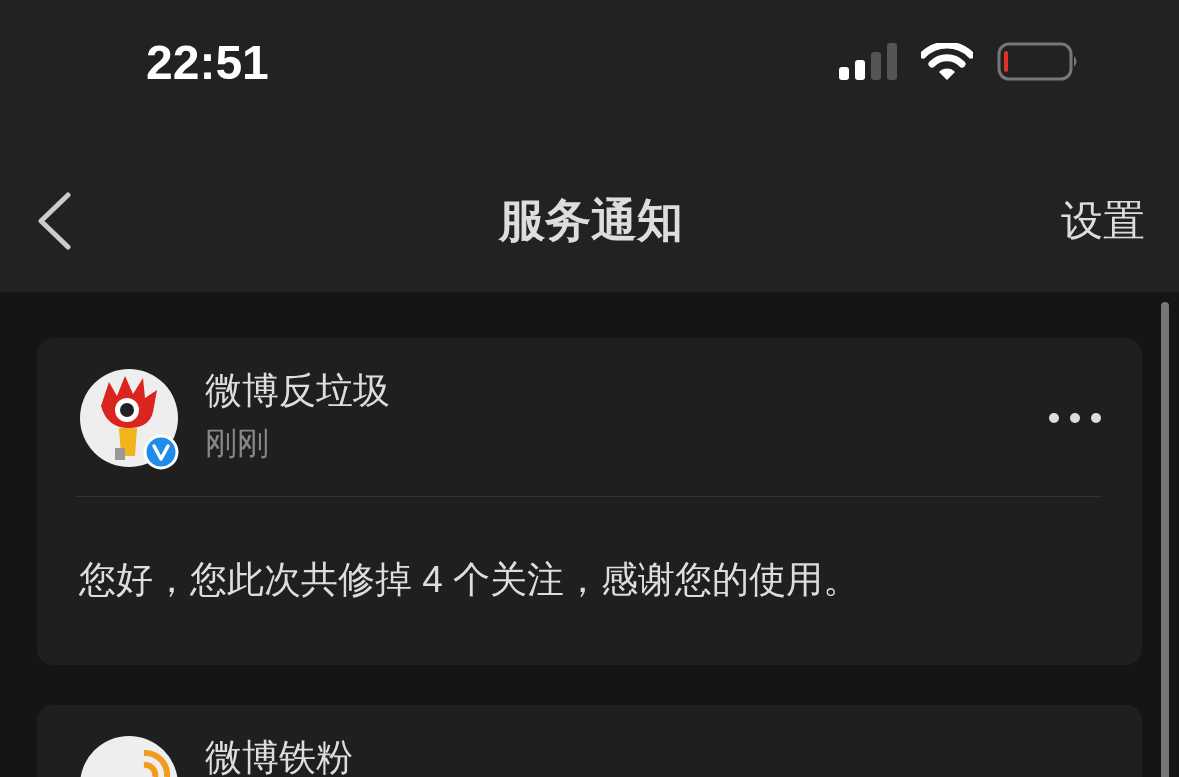  What do you see at coordinates (237, 443) in the screenshot?
I see `notification-time: 刚刚` at bounding box center [237, 443].